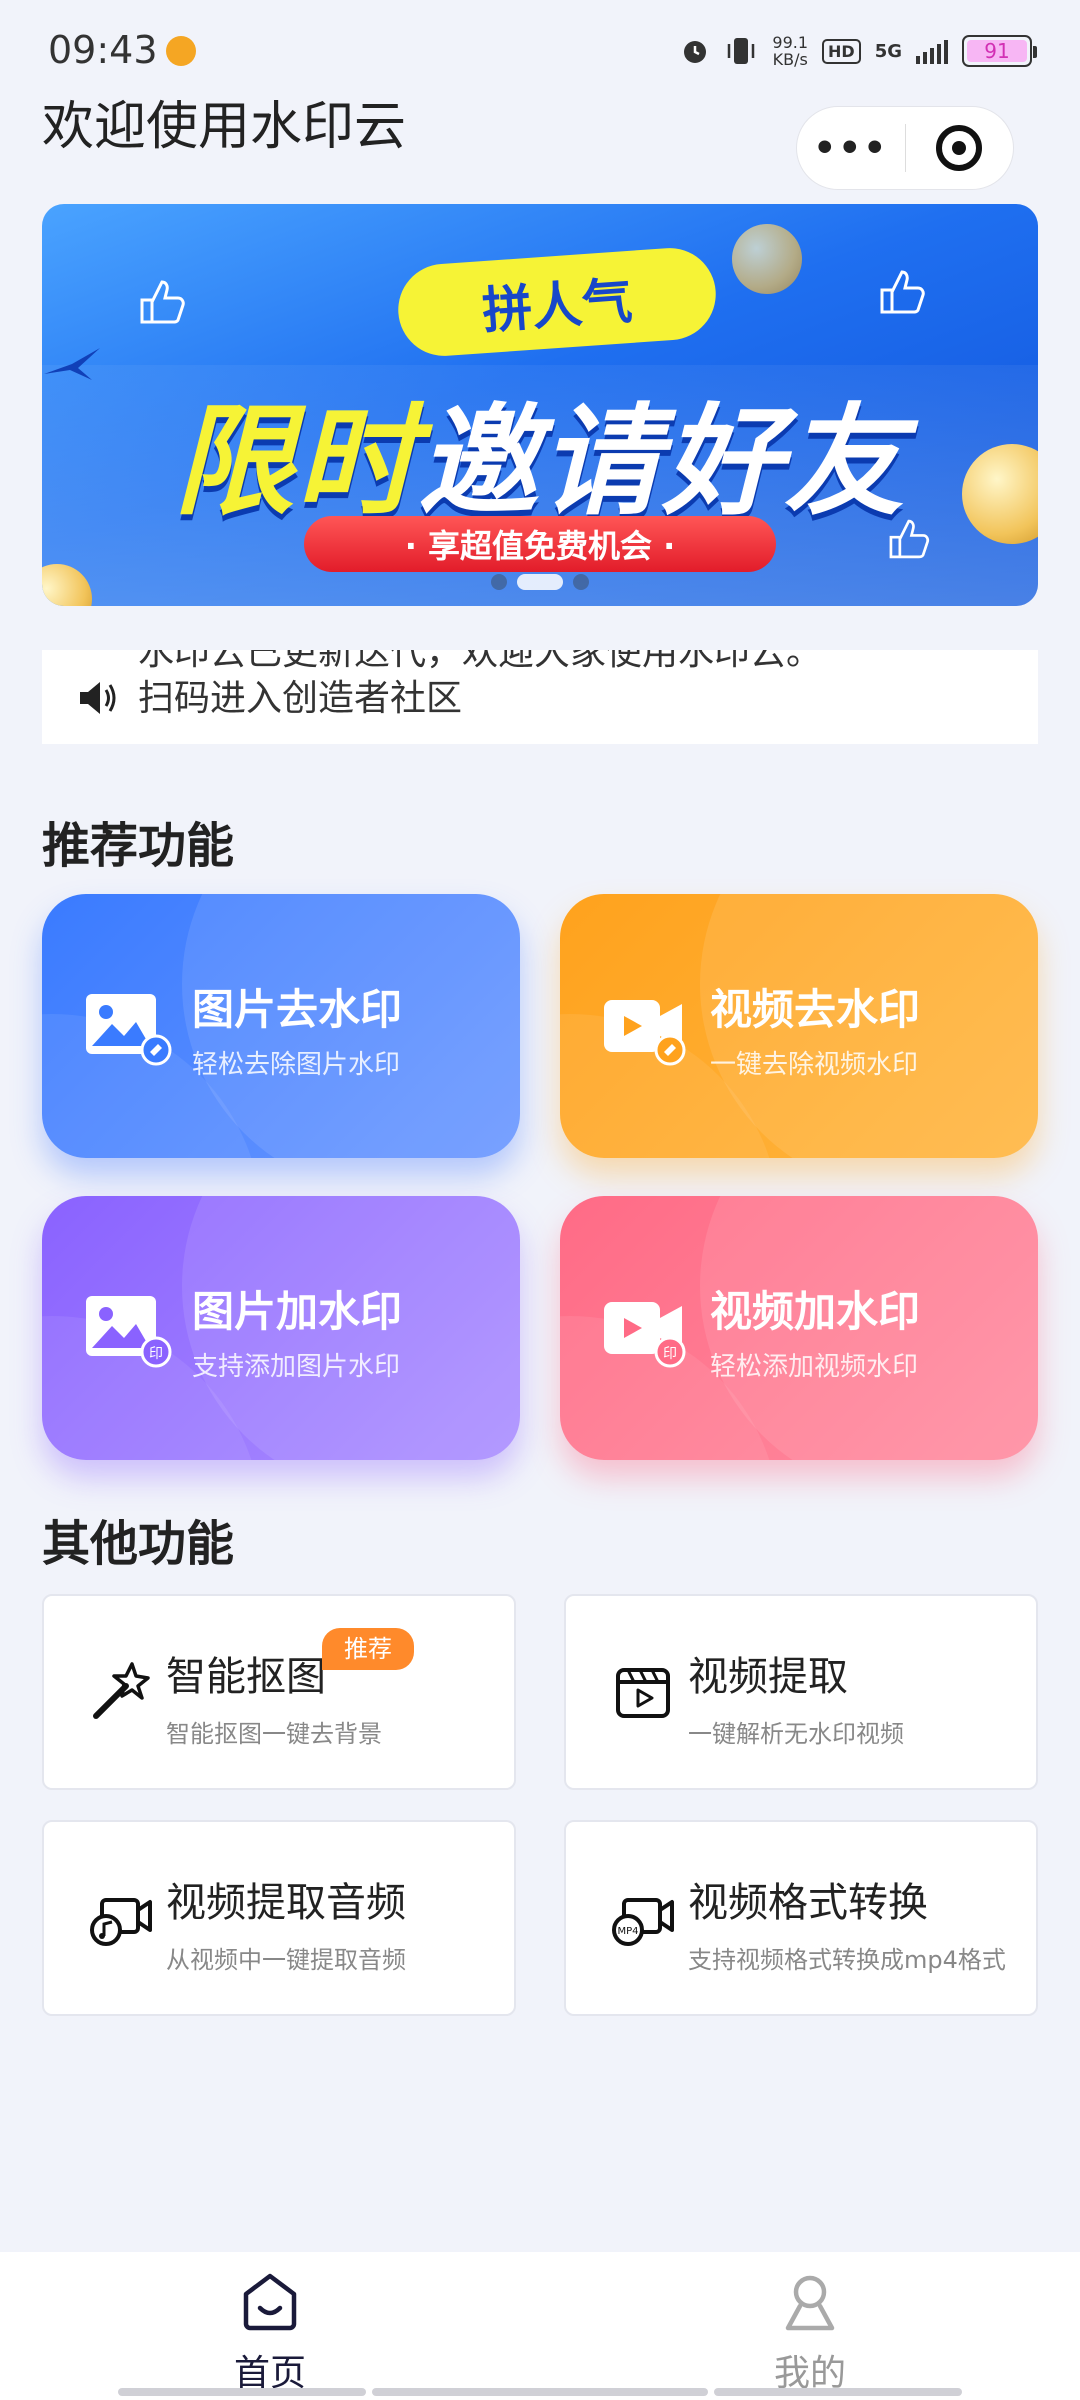 Image resolution: width=1080 pixels, height=2400 pixels. I want to click on video-audio-icon, so click(121, 1922).